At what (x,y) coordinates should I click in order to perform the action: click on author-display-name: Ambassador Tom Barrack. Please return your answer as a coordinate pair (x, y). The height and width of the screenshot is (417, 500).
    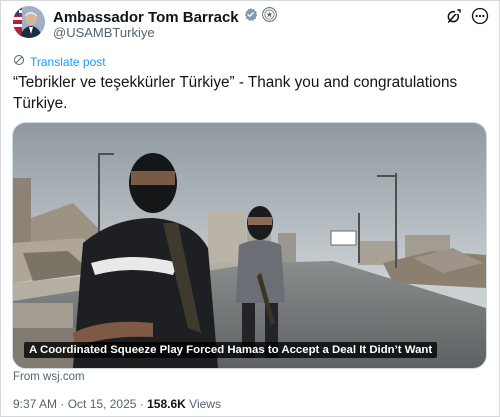
    Looking at the image, I should click on (146, 17).